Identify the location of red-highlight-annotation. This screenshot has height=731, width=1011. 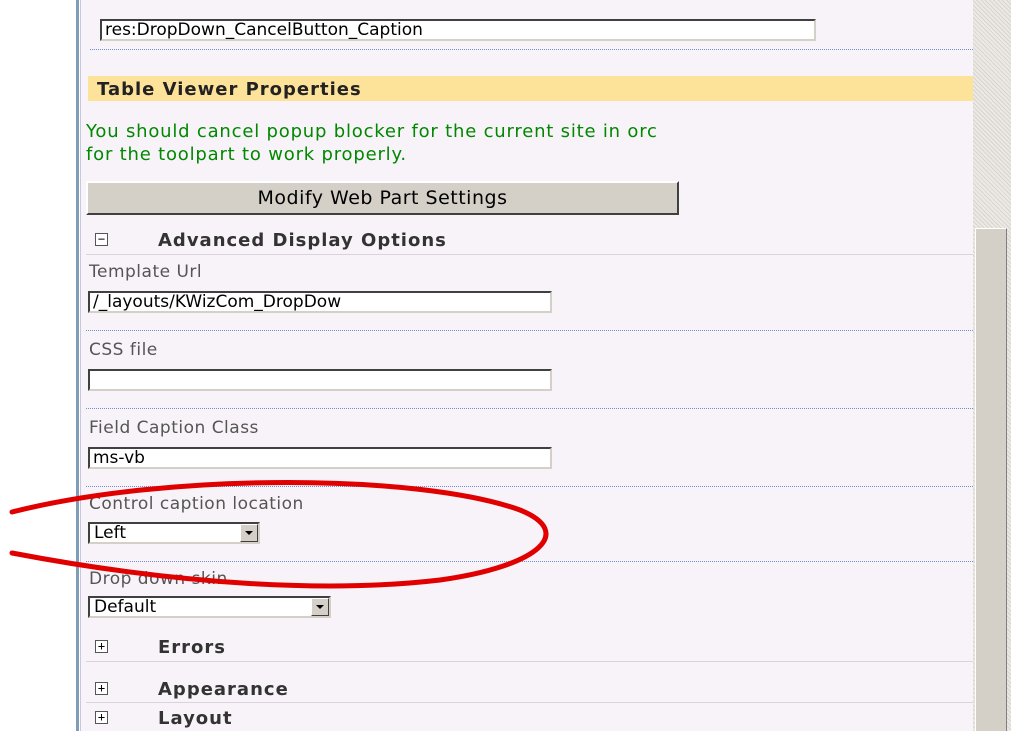
(279, 534).